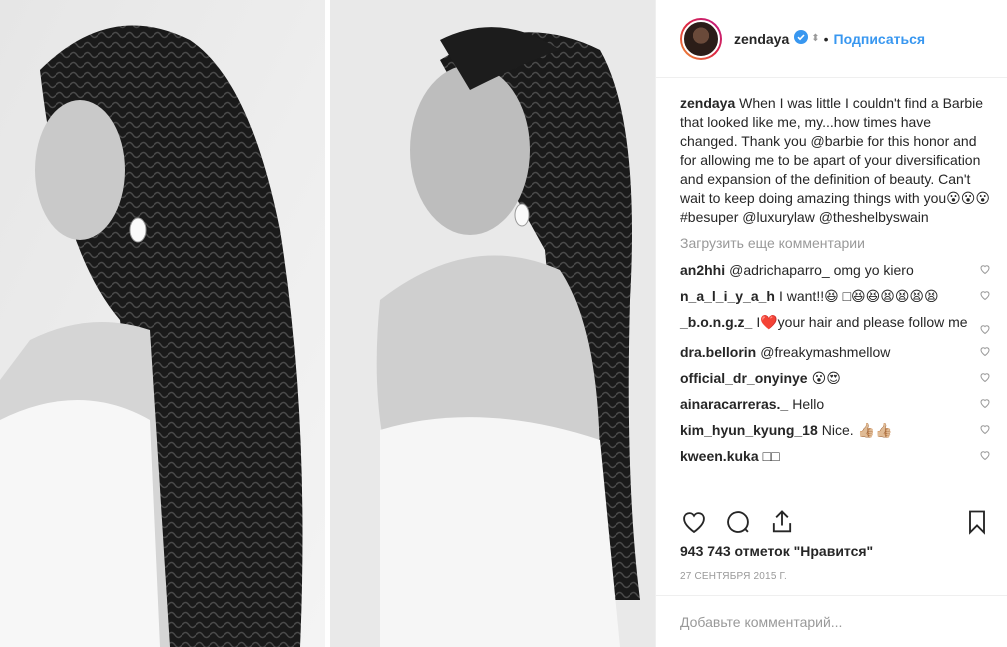 Image resolution: width=1007 pixels, height=647 pixels. What do you see at coordinates (862, 322) in the screenshot?
I see `comment-text: I❤️your hair and please follow me` at bounding box center [862, 322].